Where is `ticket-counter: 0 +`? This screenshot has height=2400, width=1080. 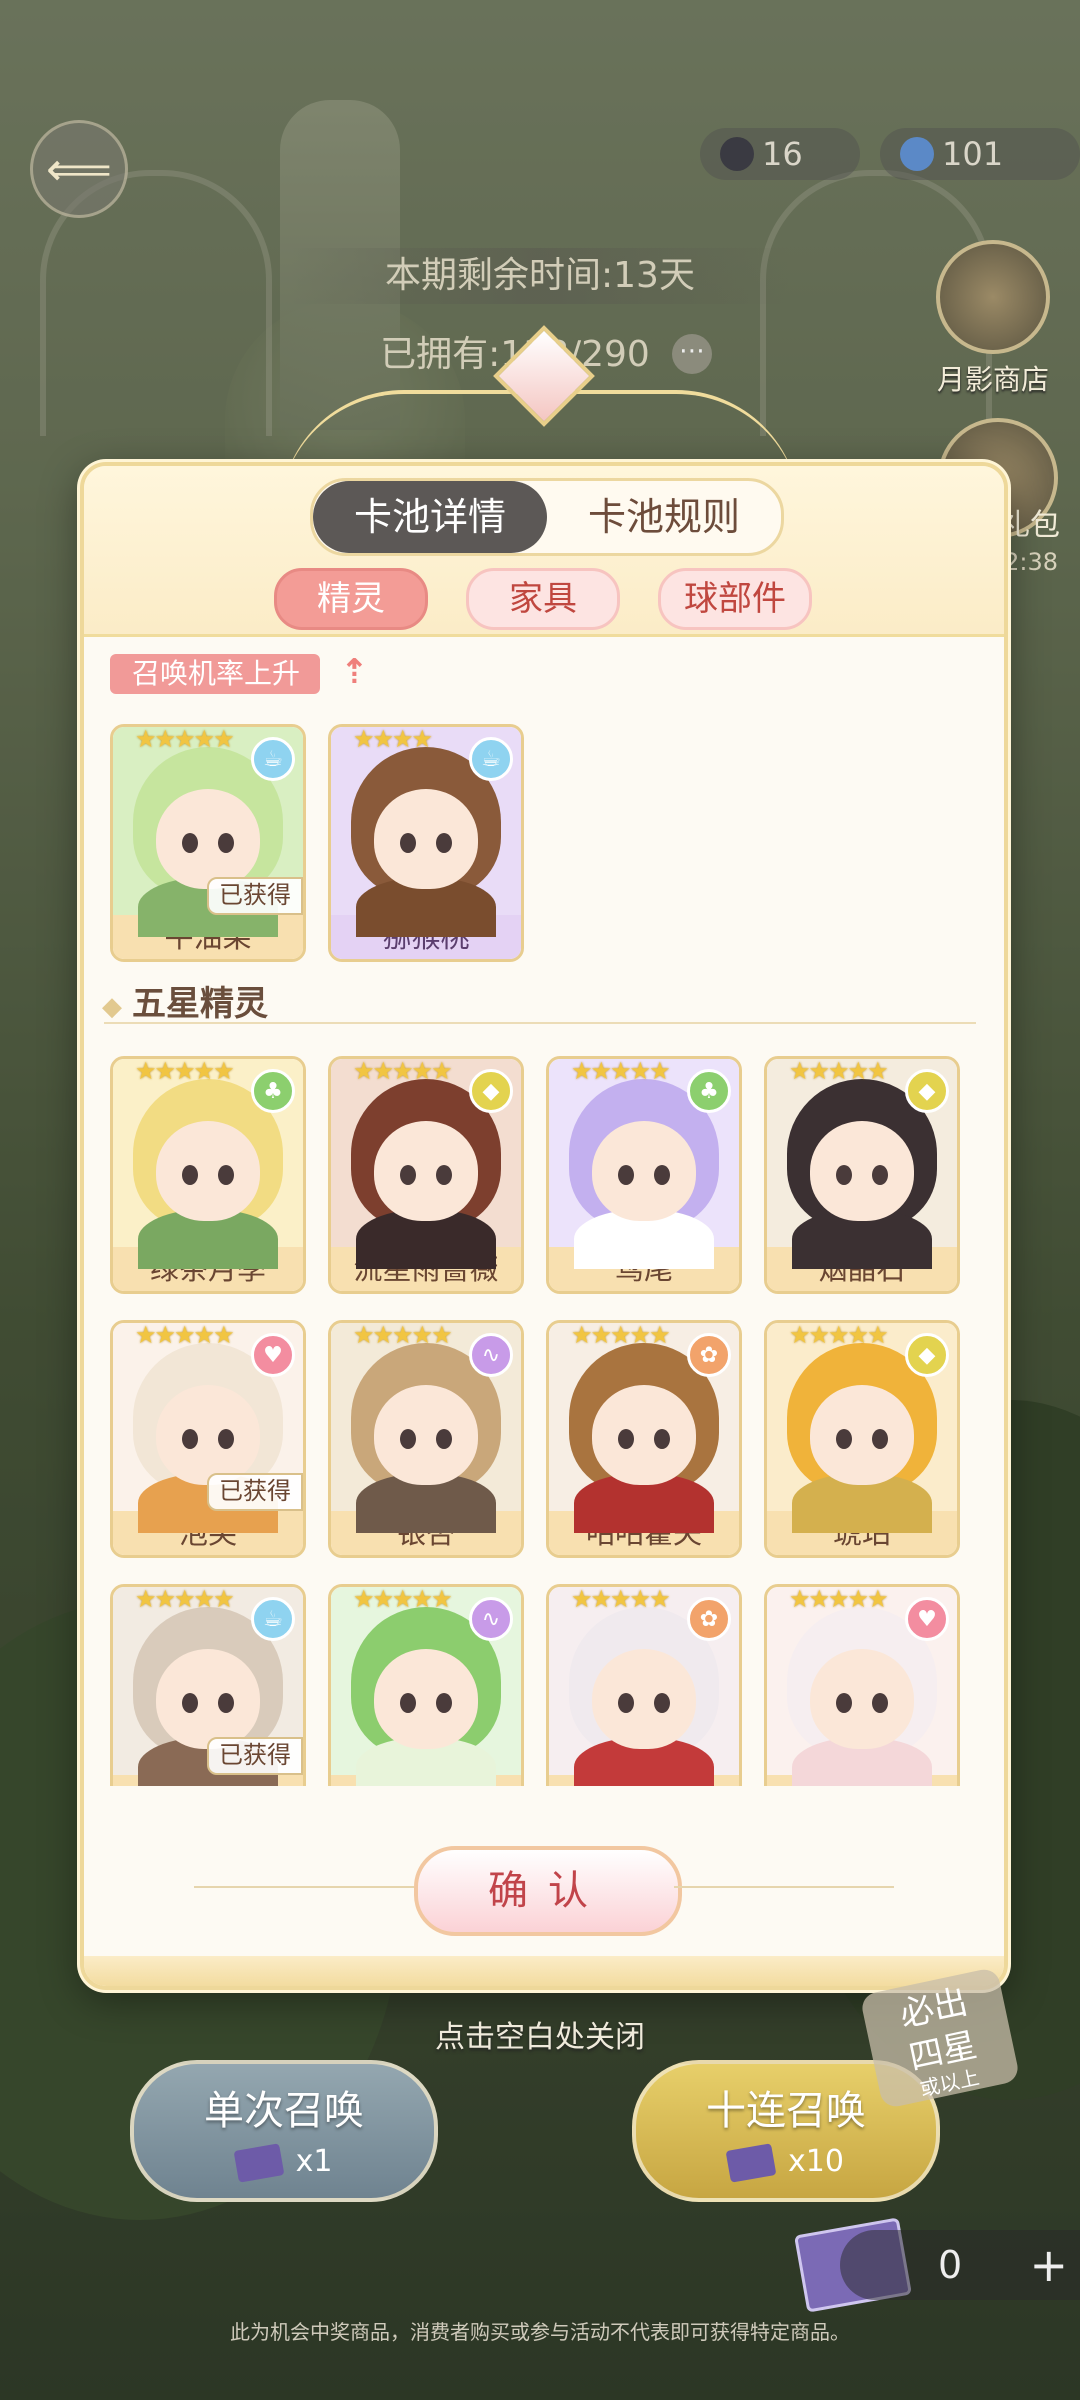 ticket-counter: 0 + is located at coordinates (960, 2265).